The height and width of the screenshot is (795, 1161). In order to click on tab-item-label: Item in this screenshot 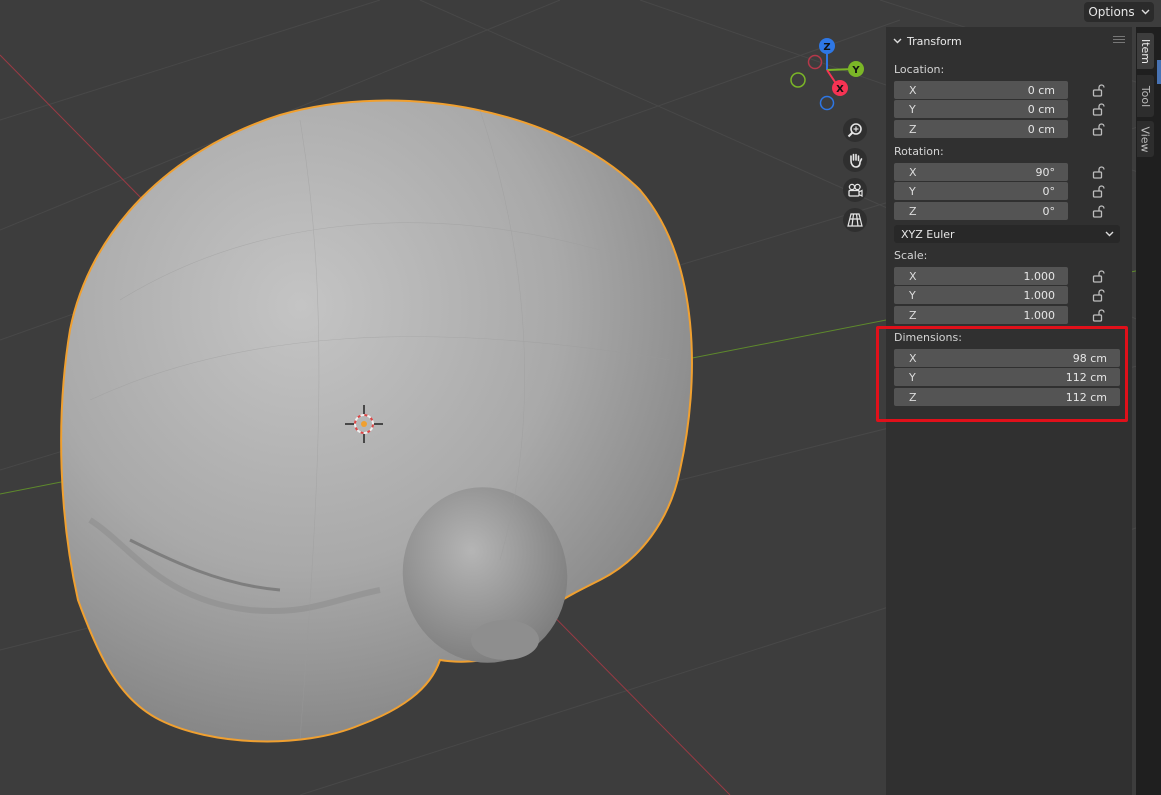, I will do `click(1146, 51)`.